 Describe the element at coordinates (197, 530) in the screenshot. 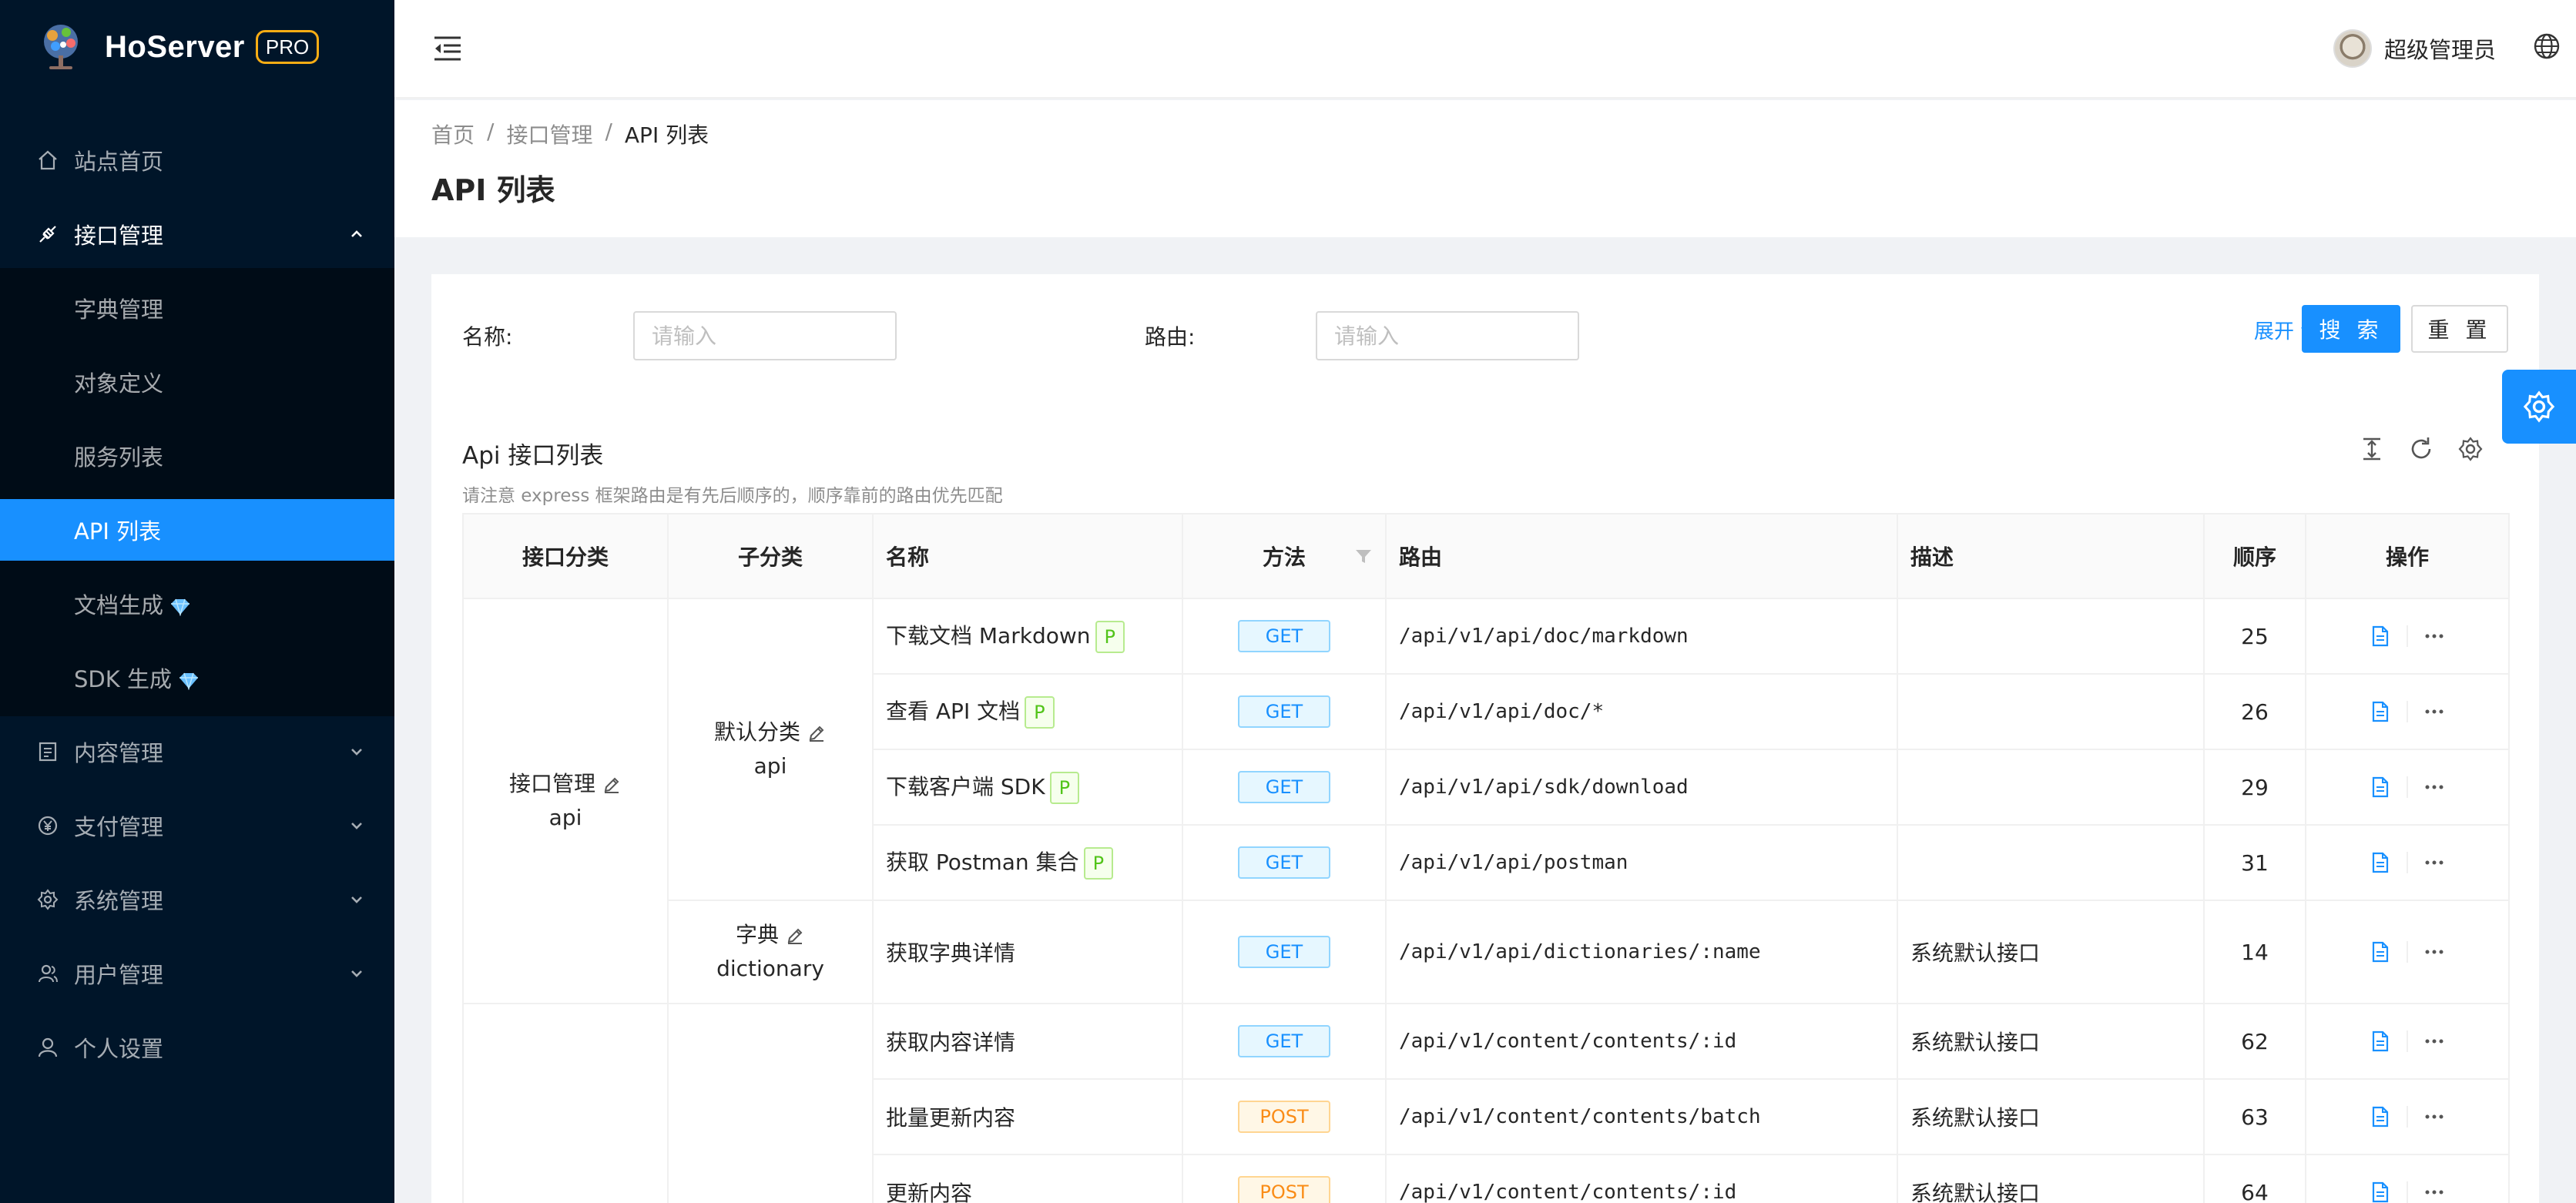

I see `sidebar-item-api-list: API 列表` at that location.